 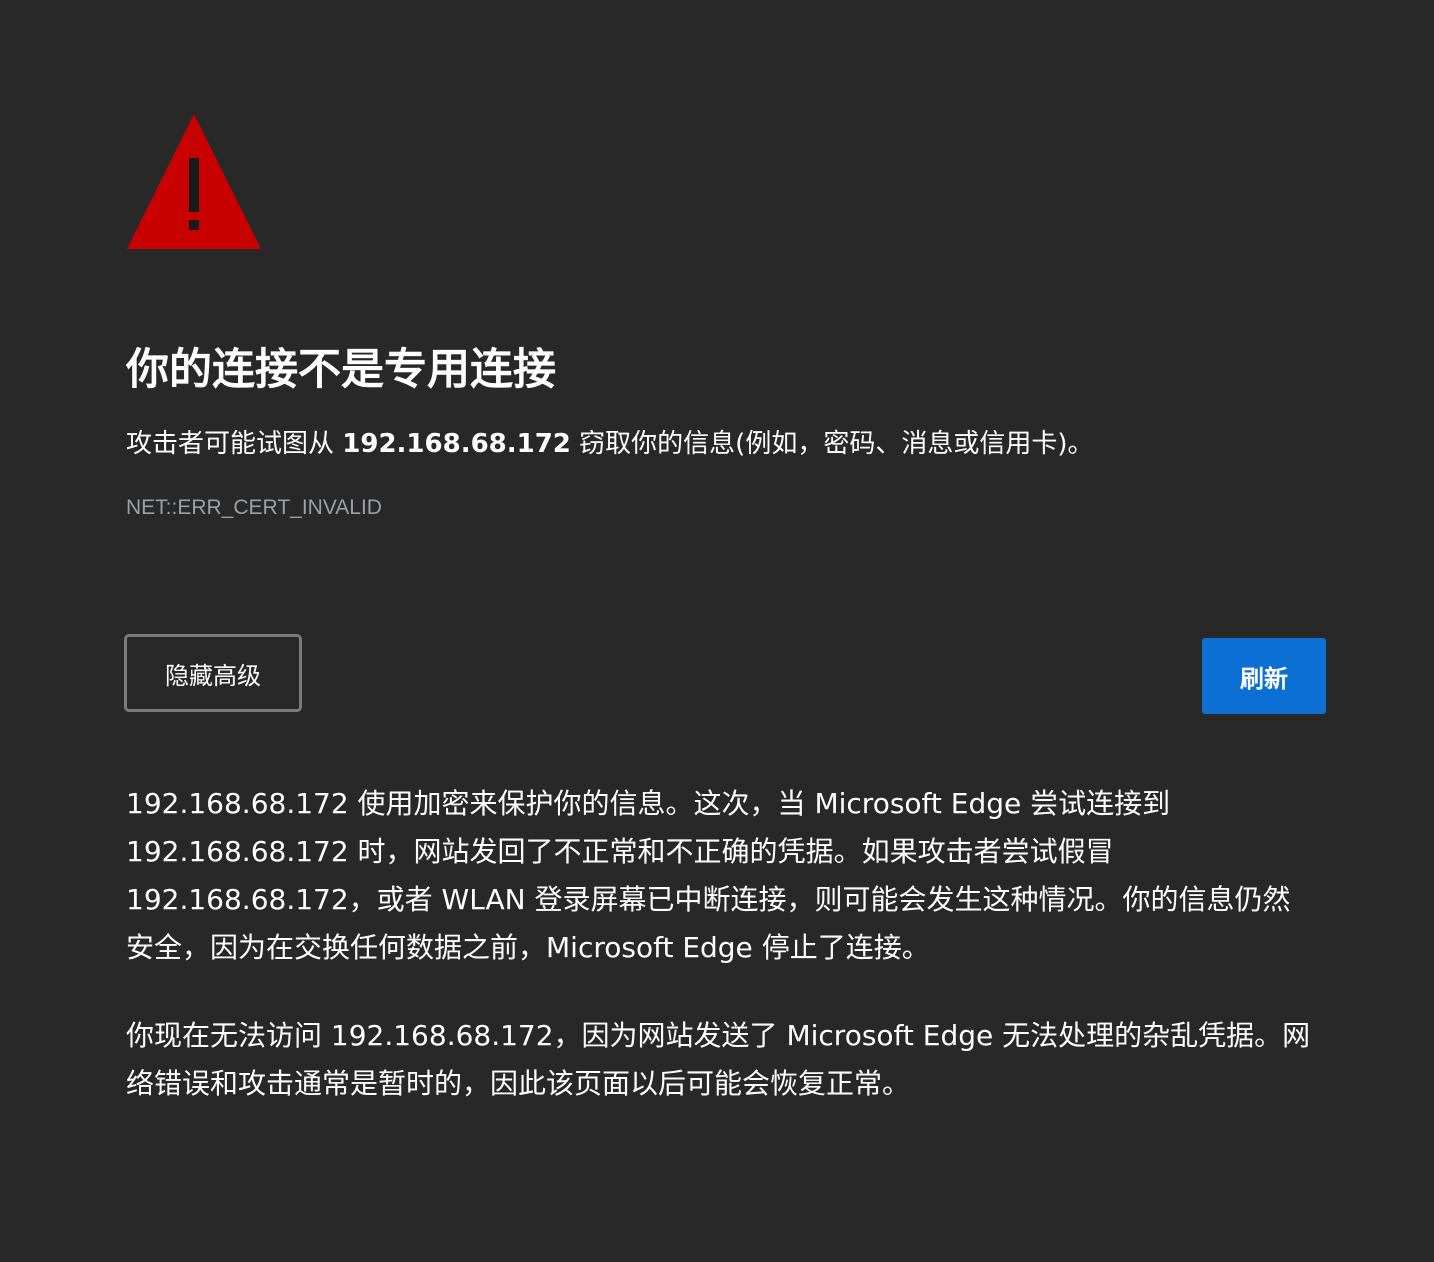 I want to click on button-row: 隐藏高级 刷新, so click(x=725, y=674).